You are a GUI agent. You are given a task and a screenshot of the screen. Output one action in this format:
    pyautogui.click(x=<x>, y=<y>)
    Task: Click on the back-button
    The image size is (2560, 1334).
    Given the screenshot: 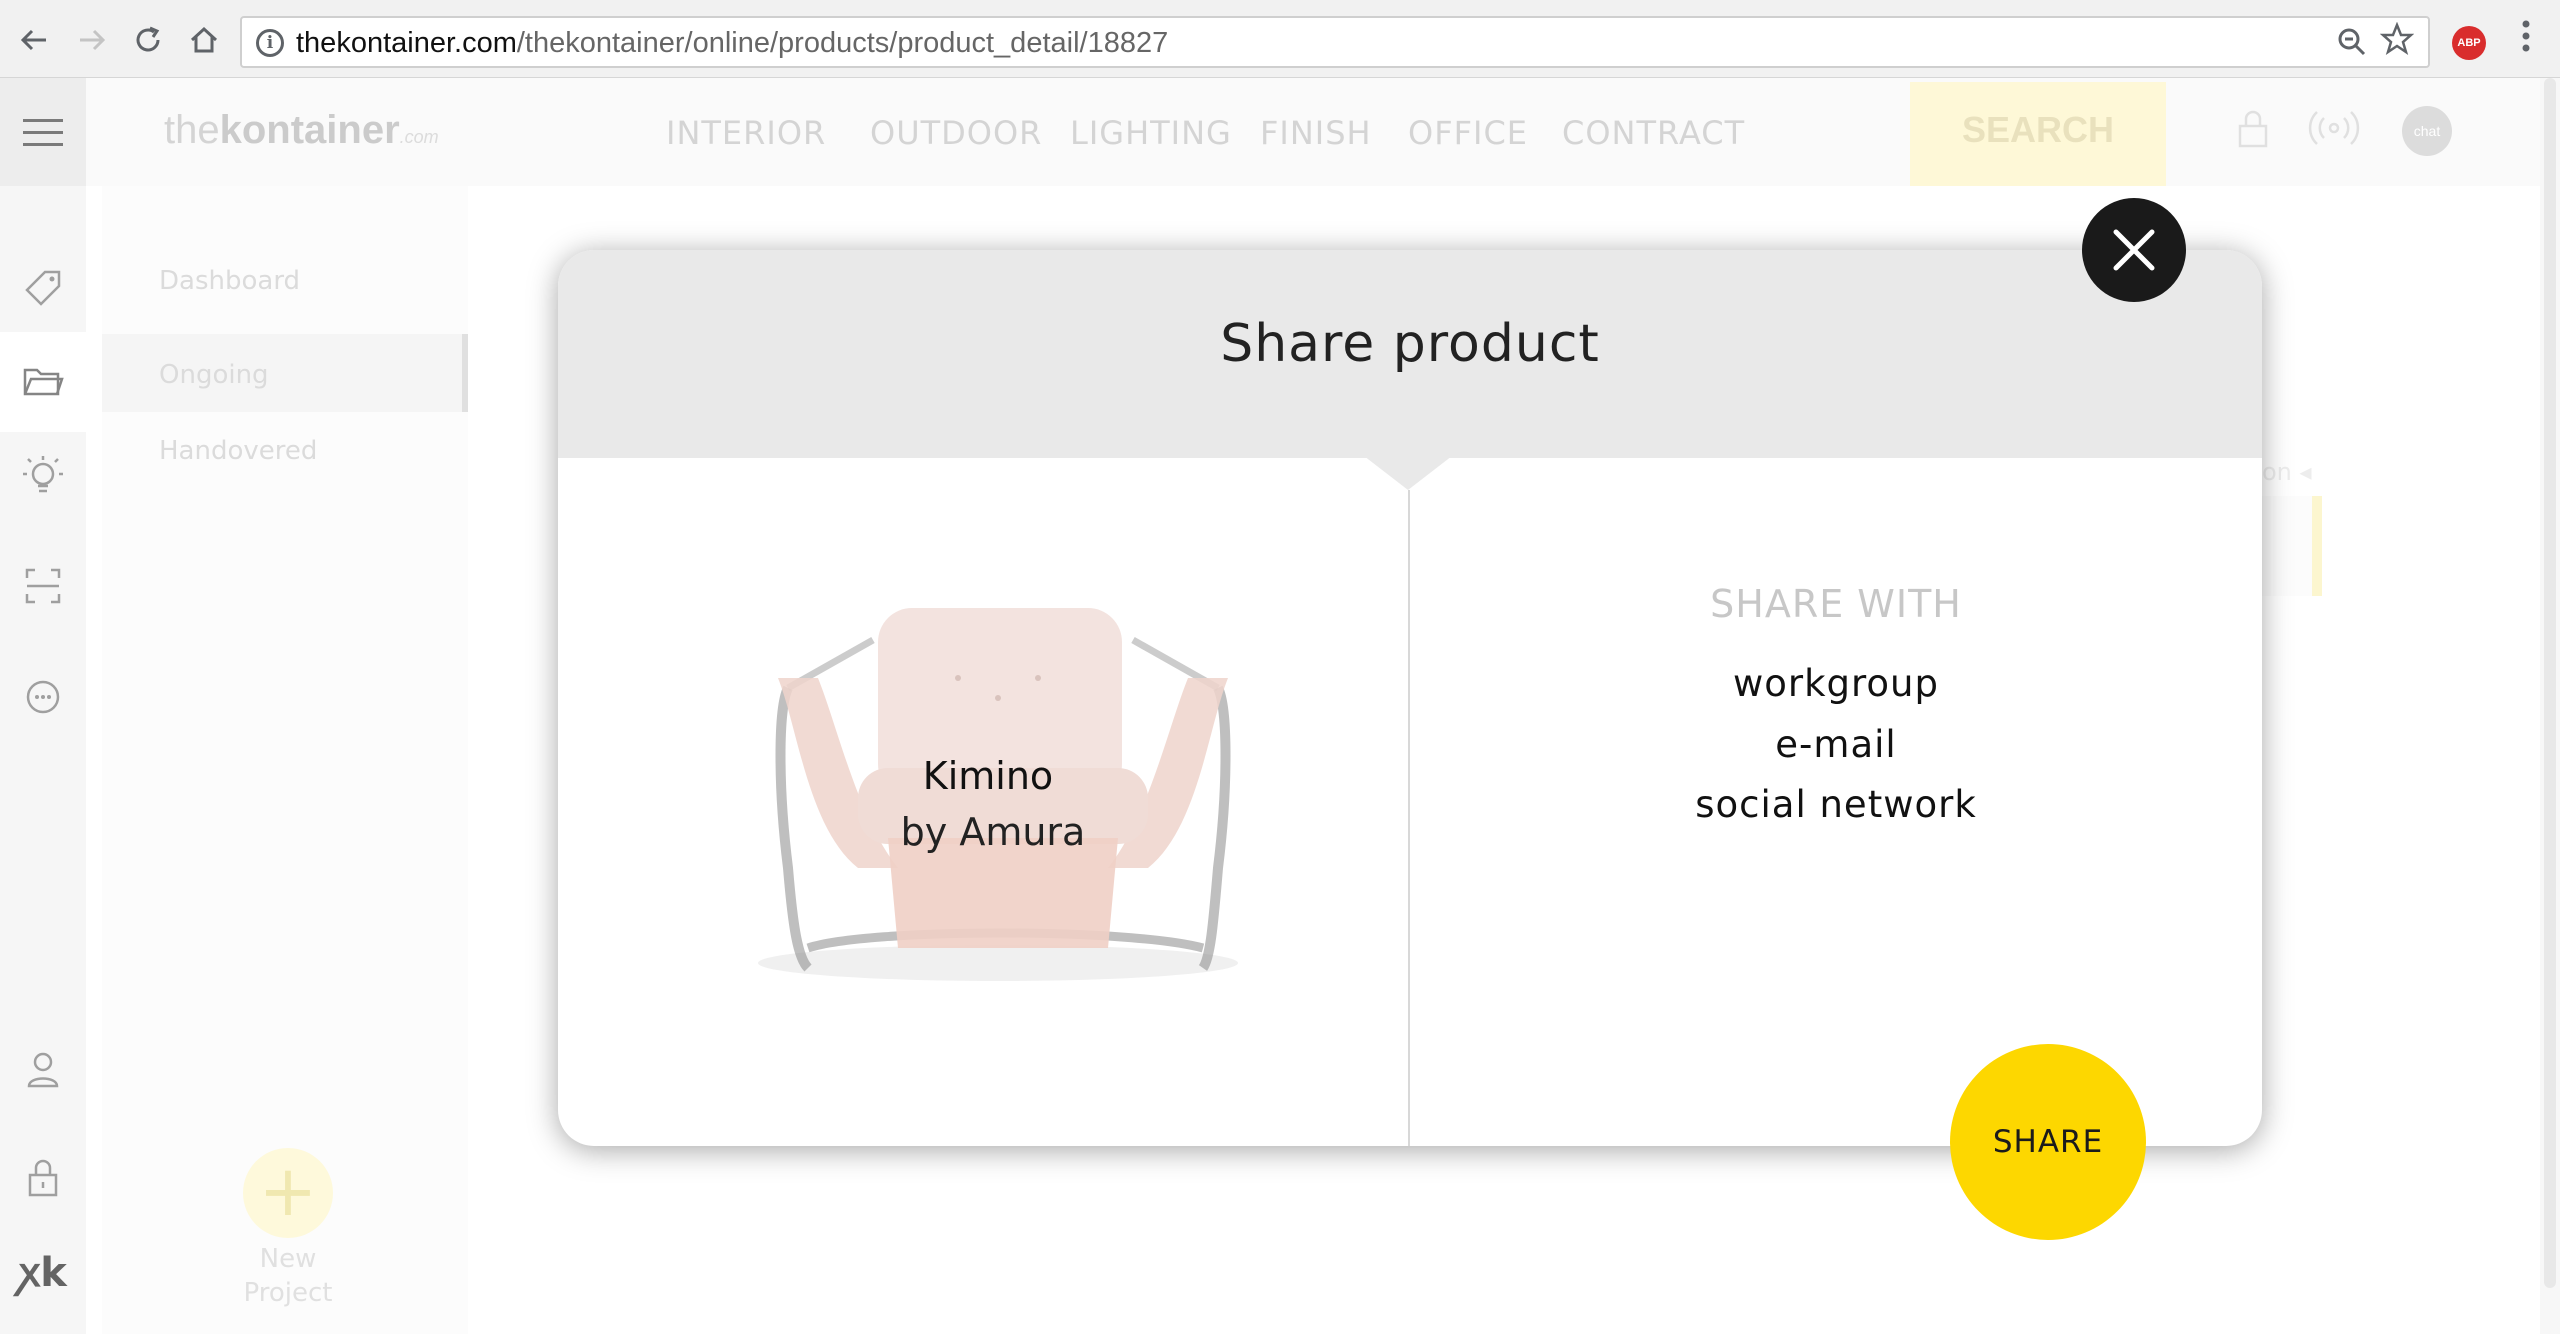 What is the action you would take?
    pyautogui.click(x=34, y=40)
    